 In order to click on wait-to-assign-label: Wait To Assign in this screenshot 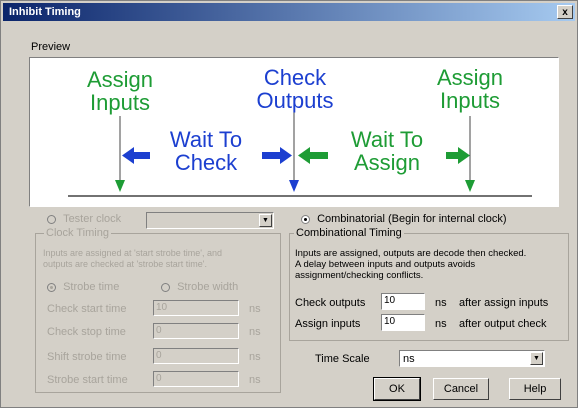, I will do `click(387, 151)`.